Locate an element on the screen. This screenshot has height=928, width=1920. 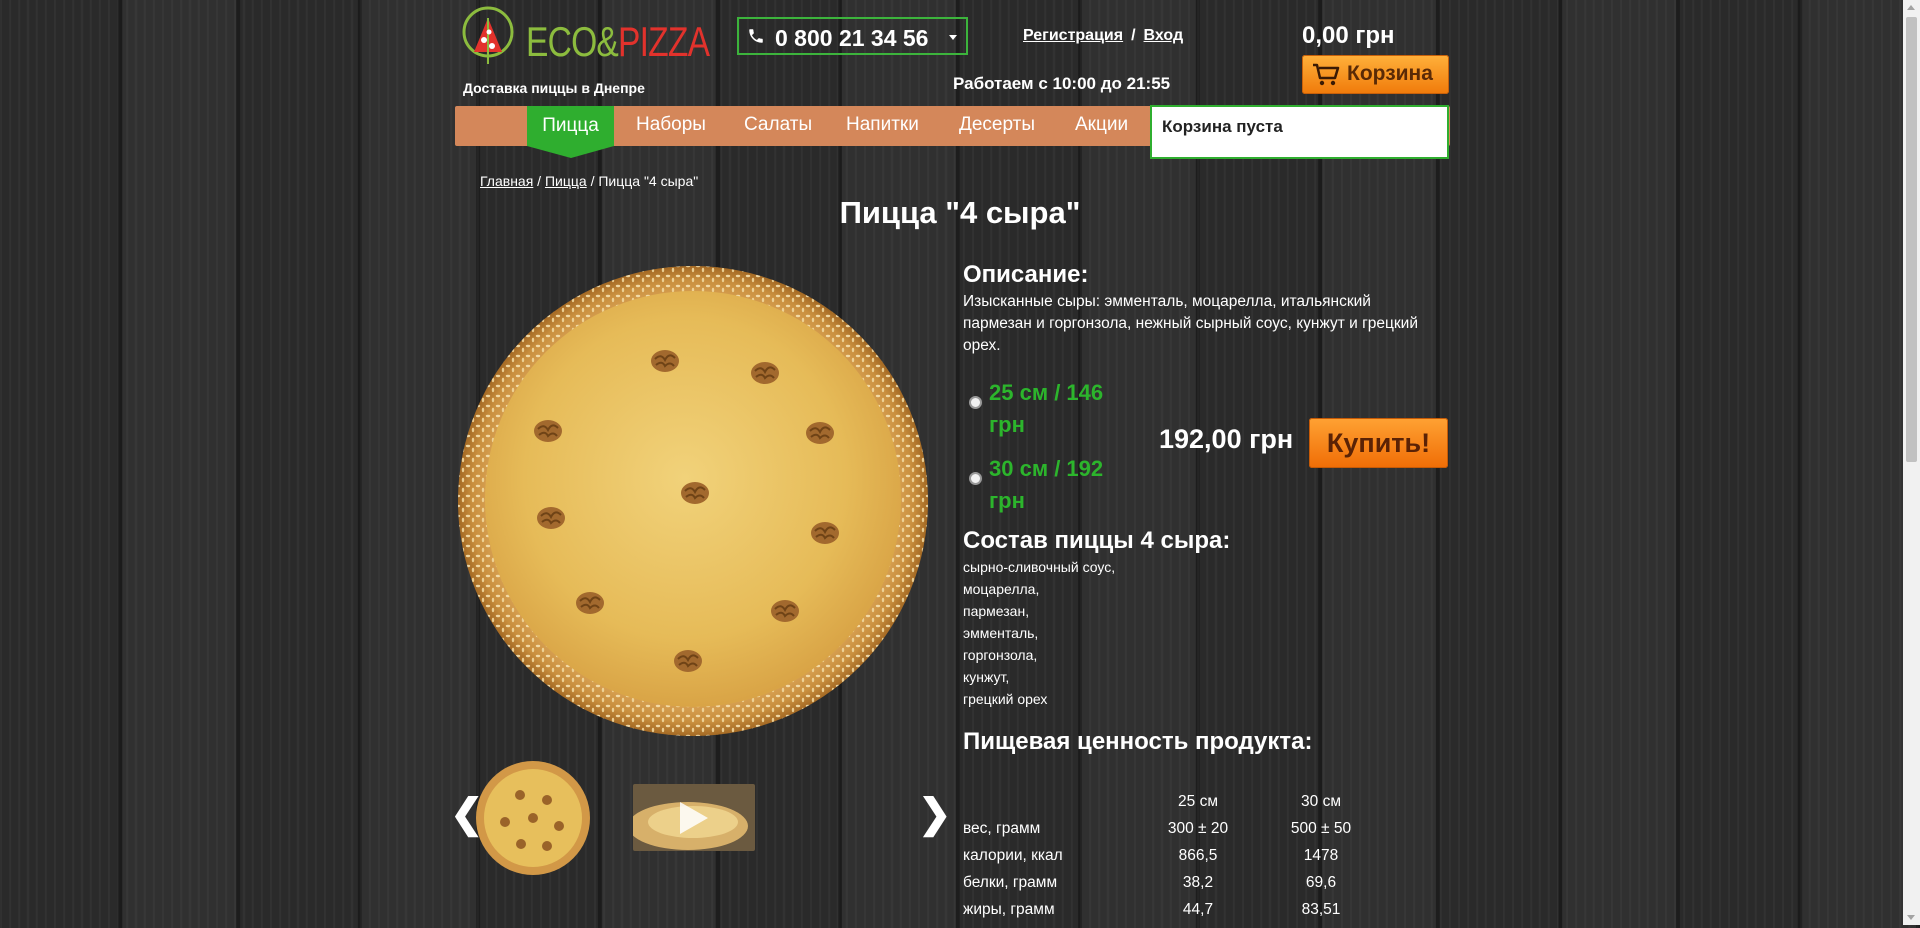
nav-active-indicator is located at coordinates (570, 152).